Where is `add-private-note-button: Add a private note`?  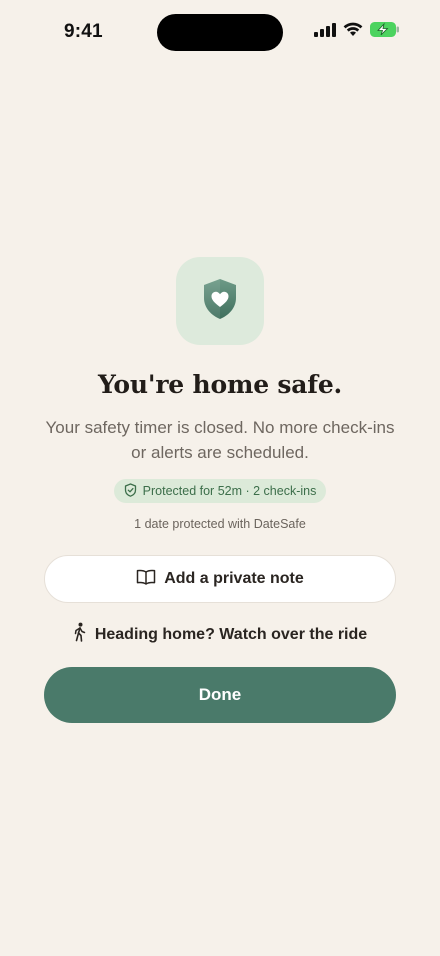 add-private-note-button: Add a private note is located at coordinates (220, 579).